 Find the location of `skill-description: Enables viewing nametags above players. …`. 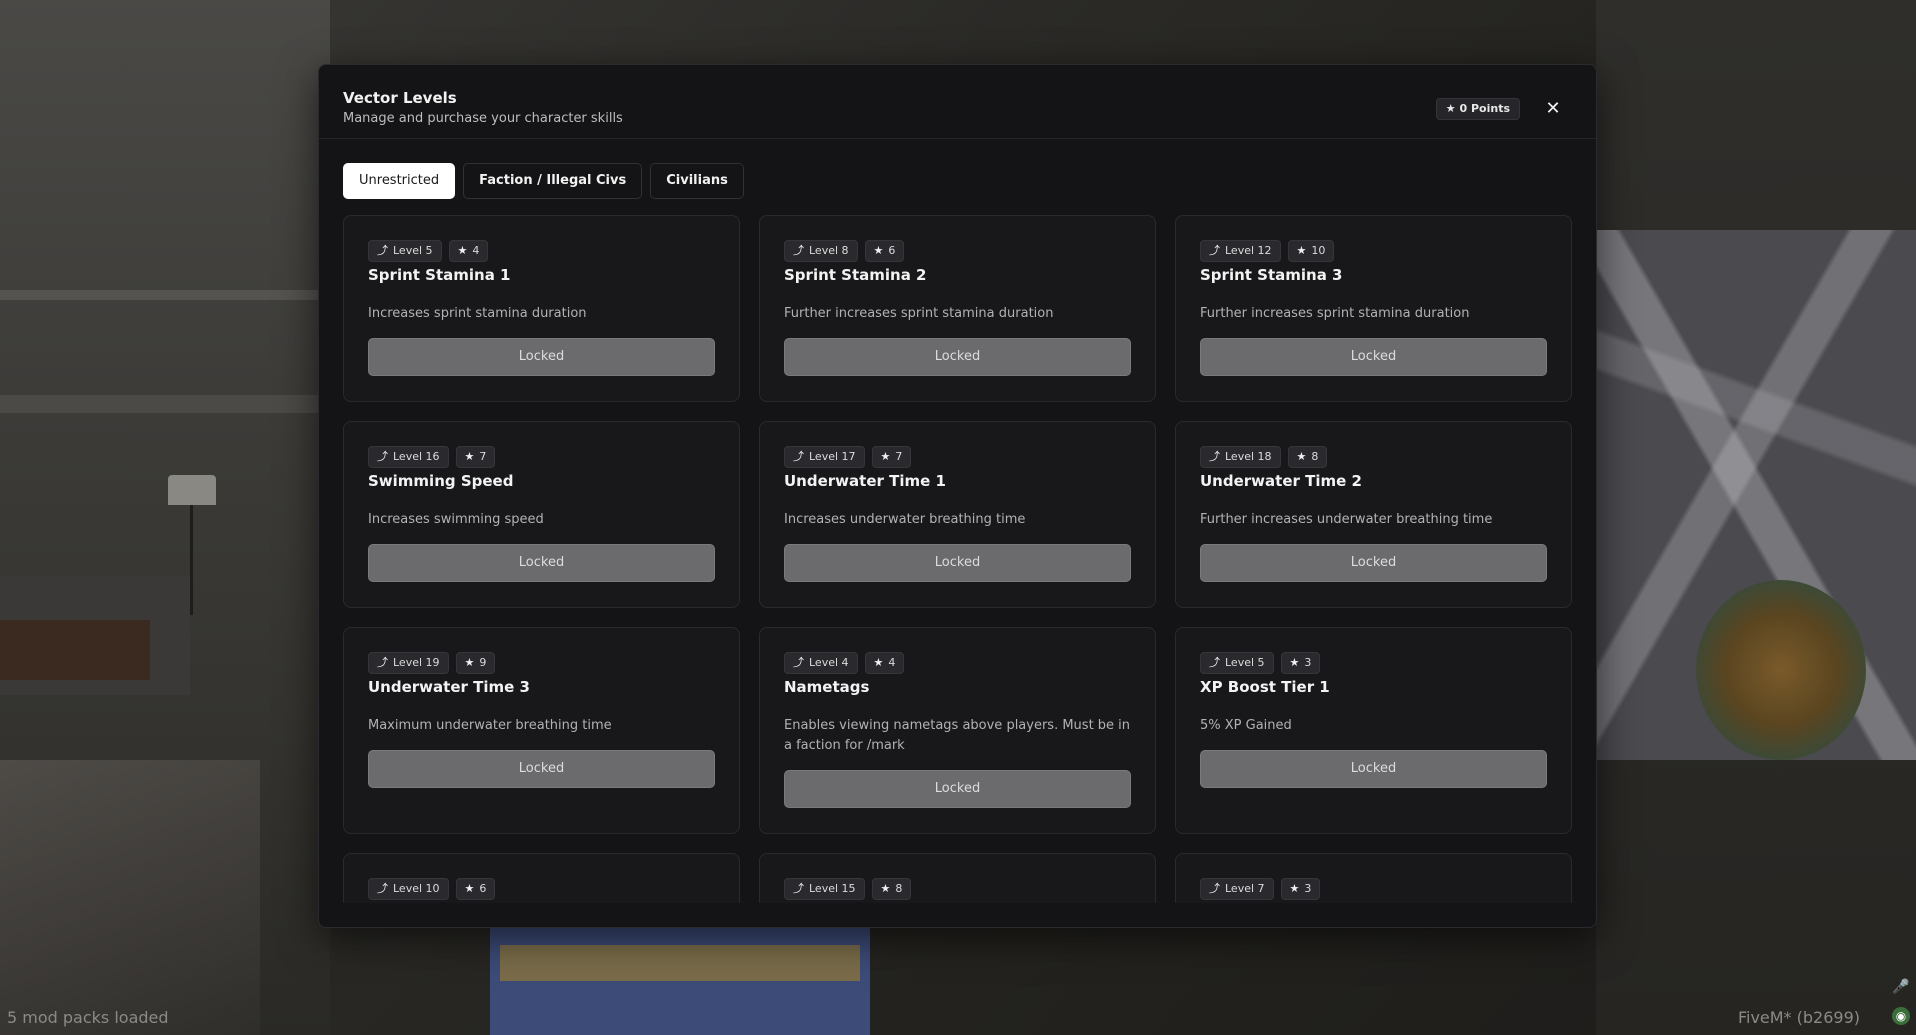

skill-description: Enables viewing nametags above players. … is located at coordinates (957, 735).